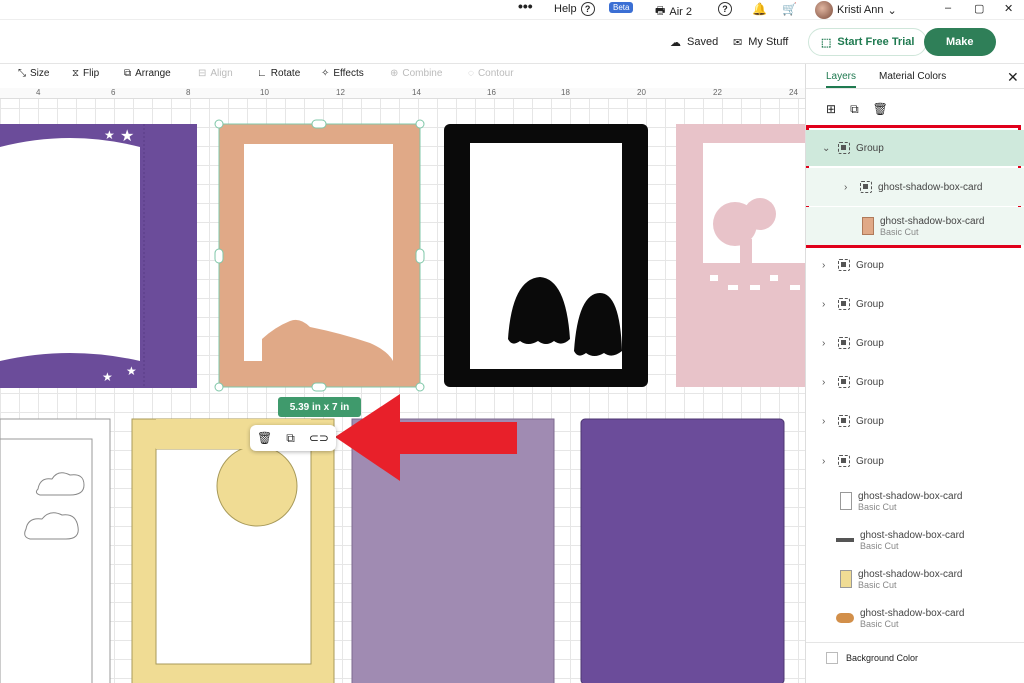  Describe the element at coordinates (416, 73) in the screenshot. I see `combine-tool: ⊕ Combine` at that location.